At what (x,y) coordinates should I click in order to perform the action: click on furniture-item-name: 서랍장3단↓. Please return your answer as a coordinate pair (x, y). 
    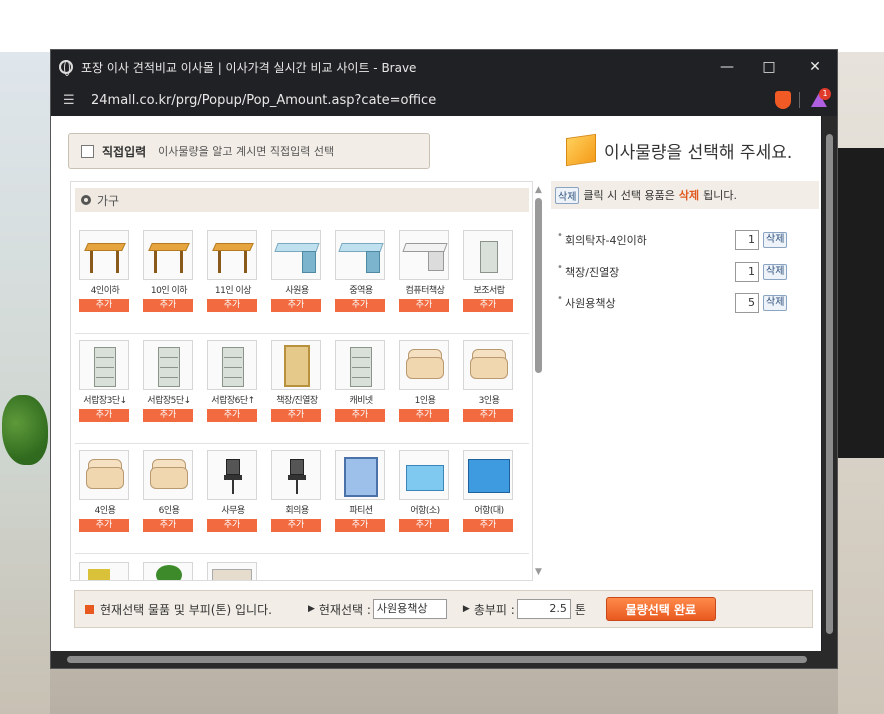
    Looking at the image, I should click on (105, 401).